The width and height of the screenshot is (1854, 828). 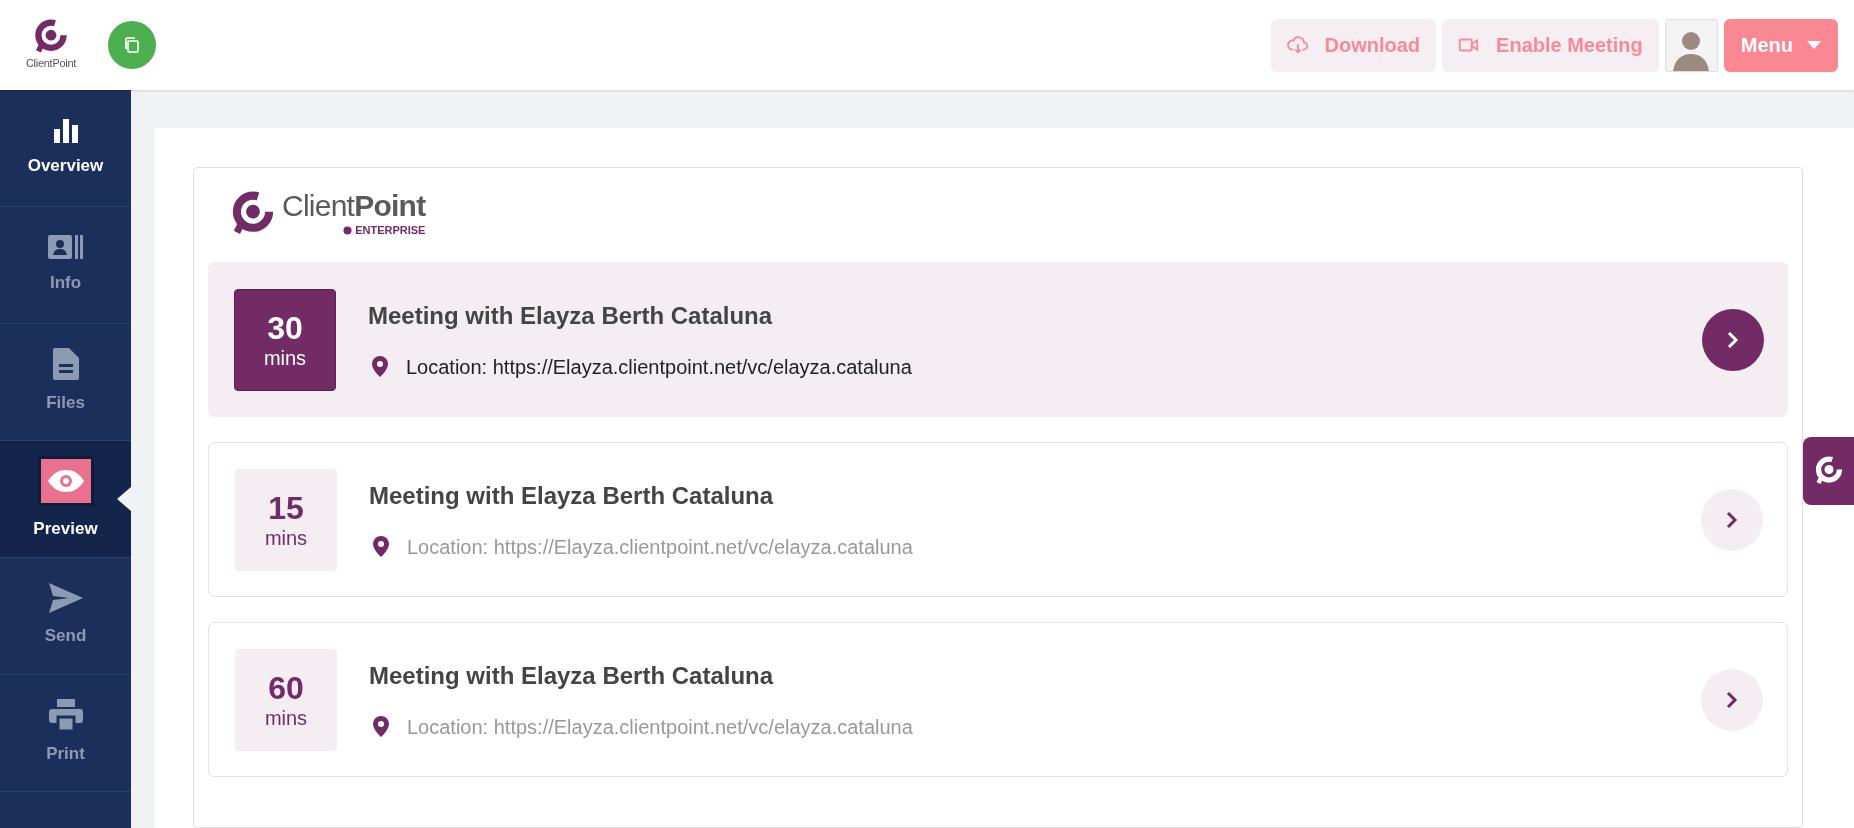 I want to click on sidebar-item: Print, so click(x=65, y=733).